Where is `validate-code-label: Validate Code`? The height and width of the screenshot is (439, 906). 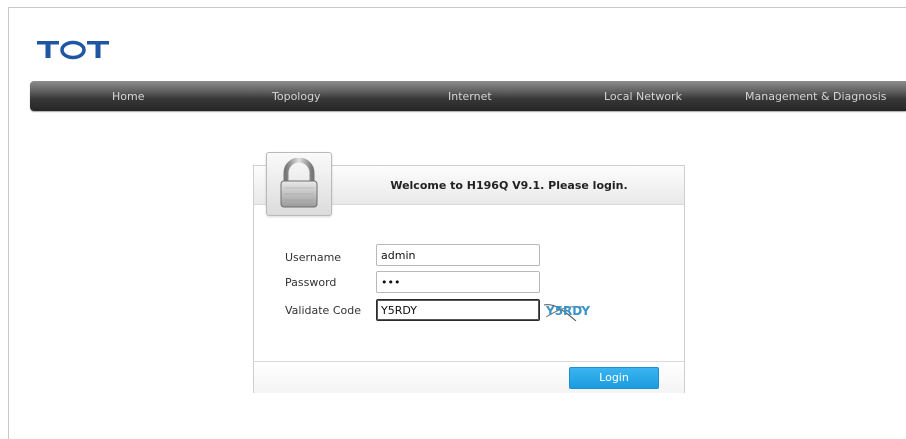
validate-code-label: Validate Code is located at coordinates (323, 310).